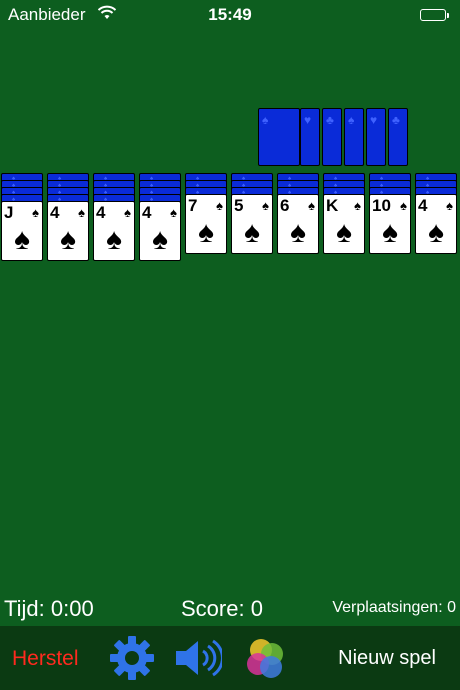  I want to click on card-face: 6 ♠ ♠, so click(298, 224).